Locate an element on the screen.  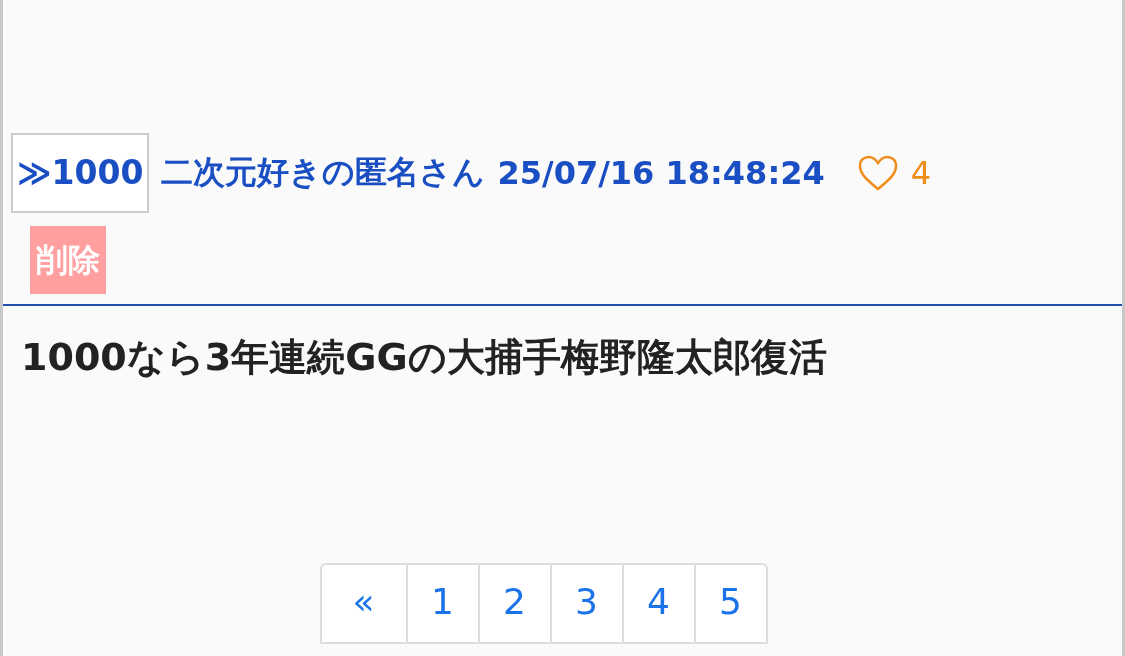
like-count: 4 is located at coordinates (921, 173).